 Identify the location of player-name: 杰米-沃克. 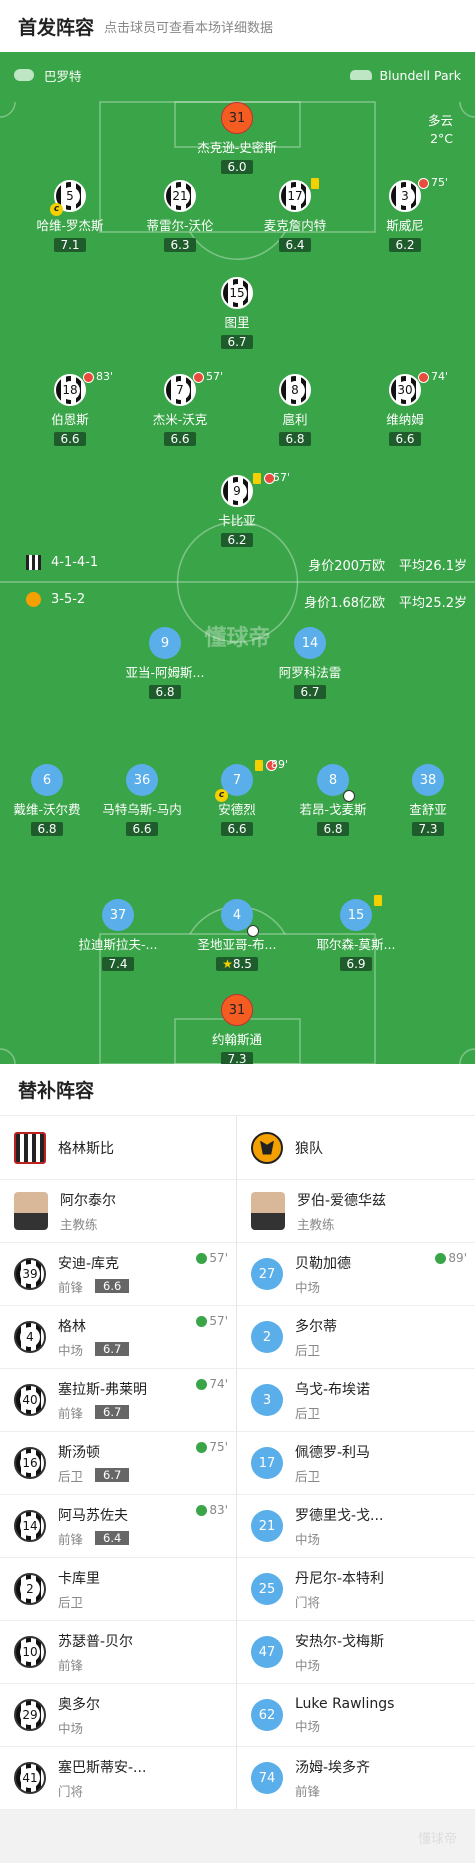
(180, 419).